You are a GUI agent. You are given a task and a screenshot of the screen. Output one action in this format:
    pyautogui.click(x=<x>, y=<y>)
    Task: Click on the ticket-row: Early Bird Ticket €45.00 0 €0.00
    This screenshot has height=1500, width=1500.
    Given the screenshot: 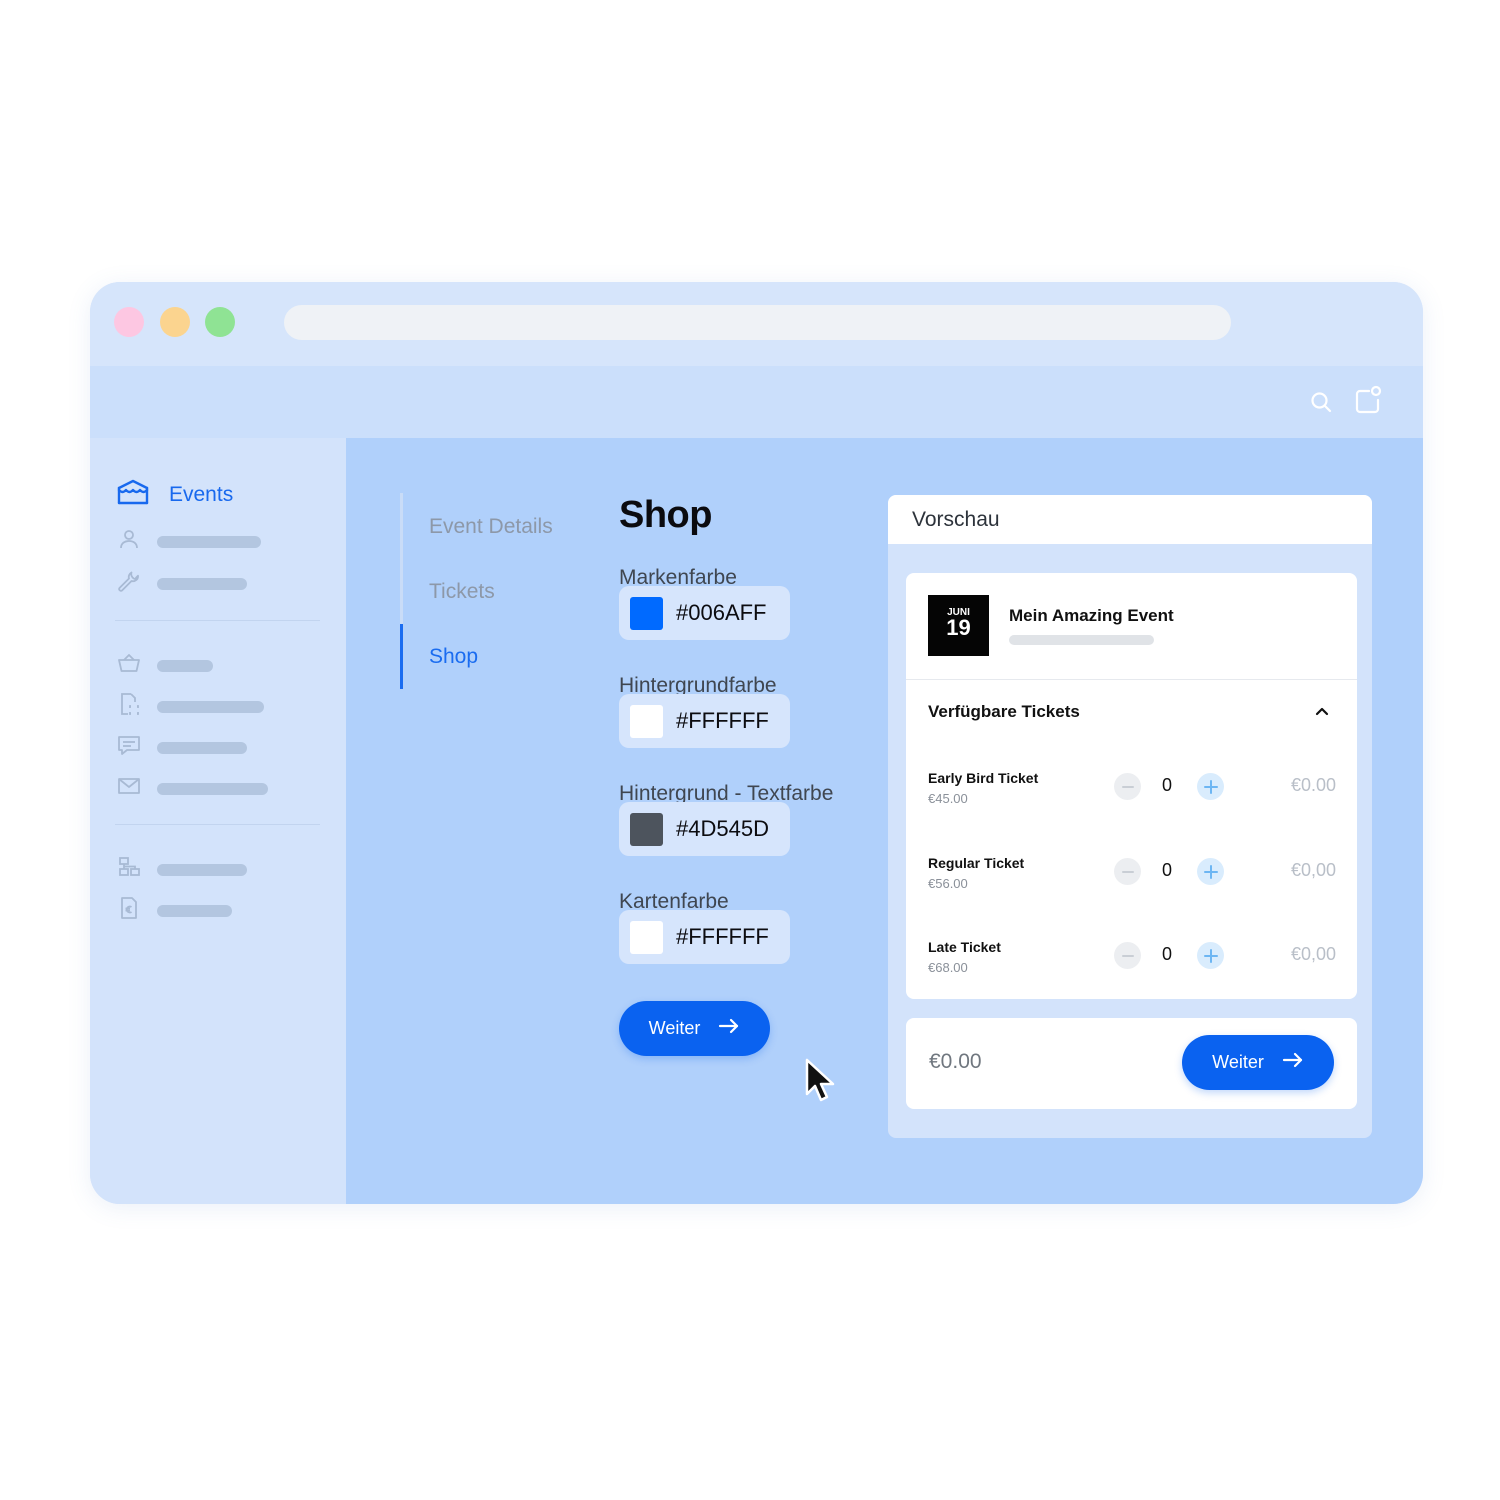 What is the action you would take?
    pyautogui.click(x=1132, y=792)
    